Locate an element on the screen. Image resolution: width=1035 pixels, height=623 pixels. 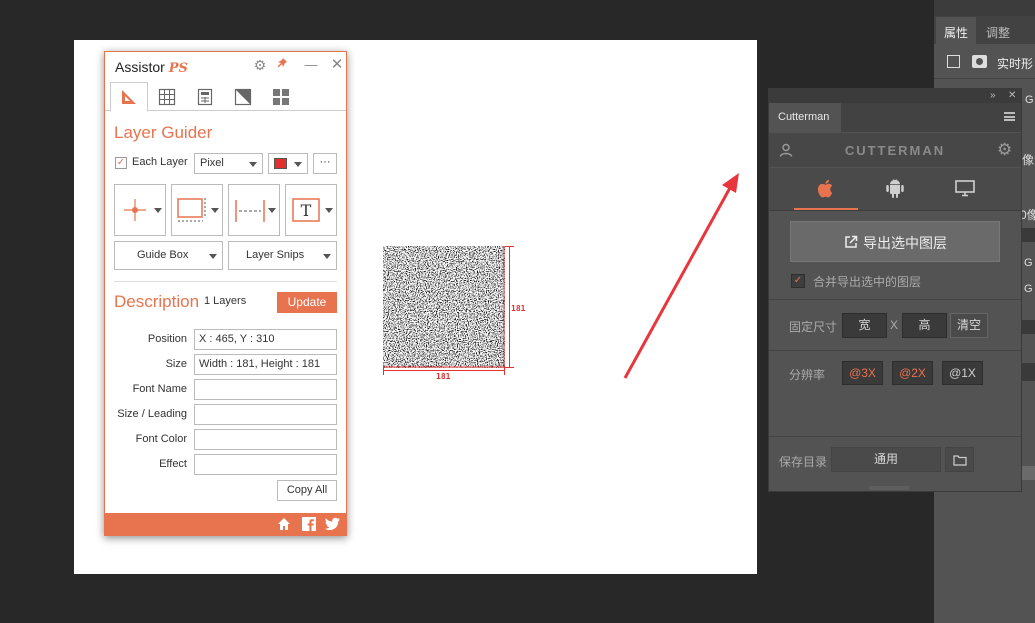
set-square-icon is located at coordinates (129, 97).